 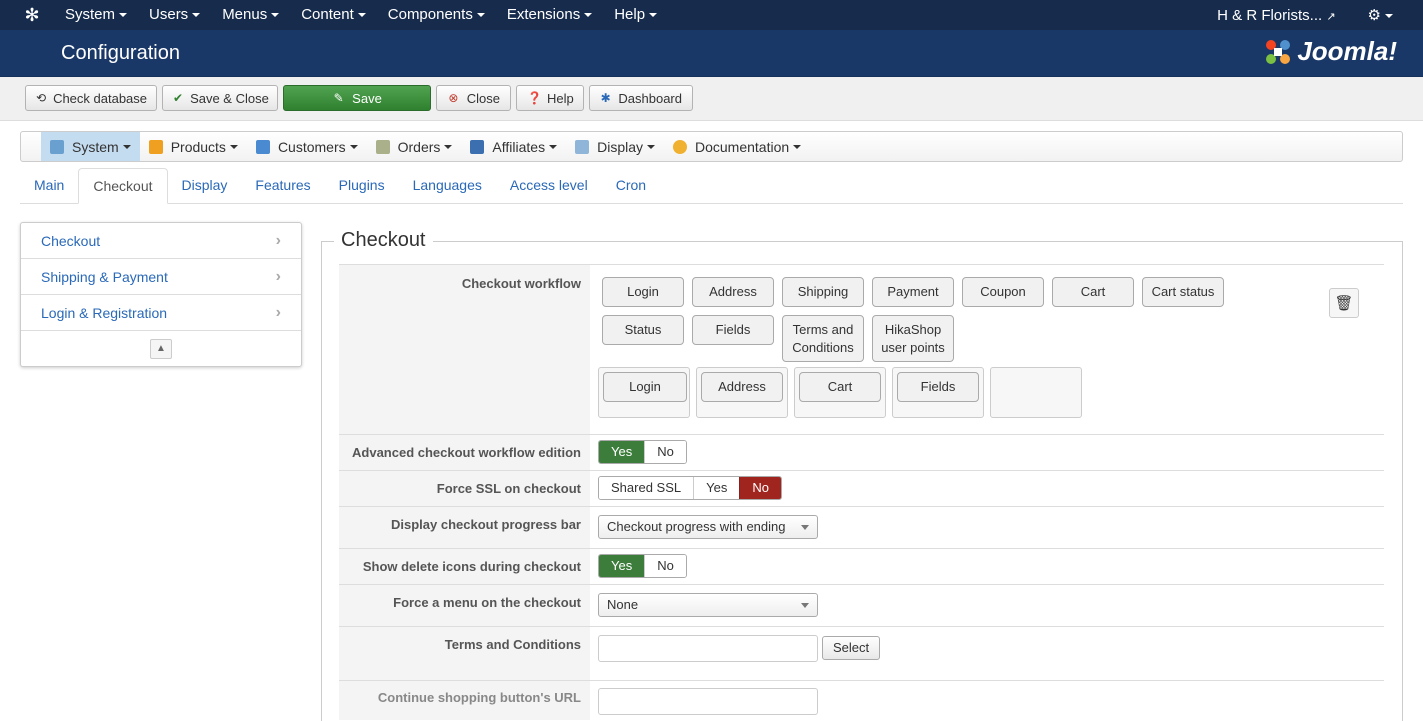 What do you see at coordinates (383, 240) in the screenshot?
I see `section-legend: Checkout` at bounding box center [383, 240].